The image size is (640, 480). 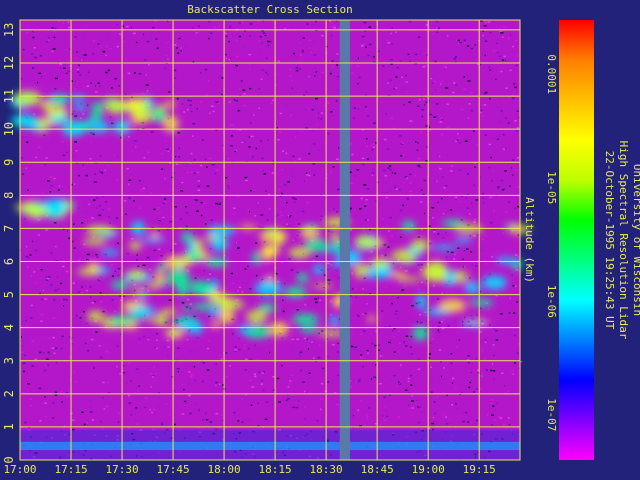 I want to click on chart-title: Backscatter Cross Section, so click(x=270, y=9).